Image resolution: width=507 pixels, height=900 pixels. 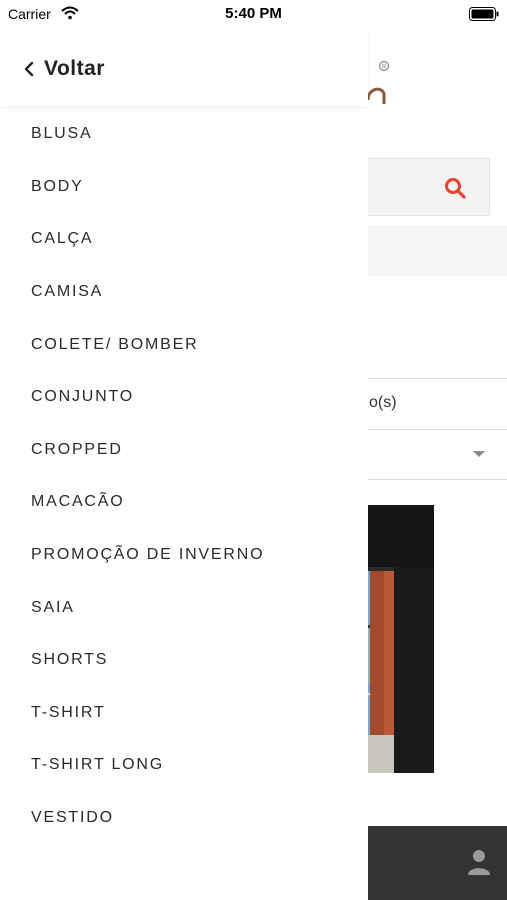 What do you see at coordinates (484, 14) in the screenshot?
I see `battery-icon` at bounding box center [484, 14].